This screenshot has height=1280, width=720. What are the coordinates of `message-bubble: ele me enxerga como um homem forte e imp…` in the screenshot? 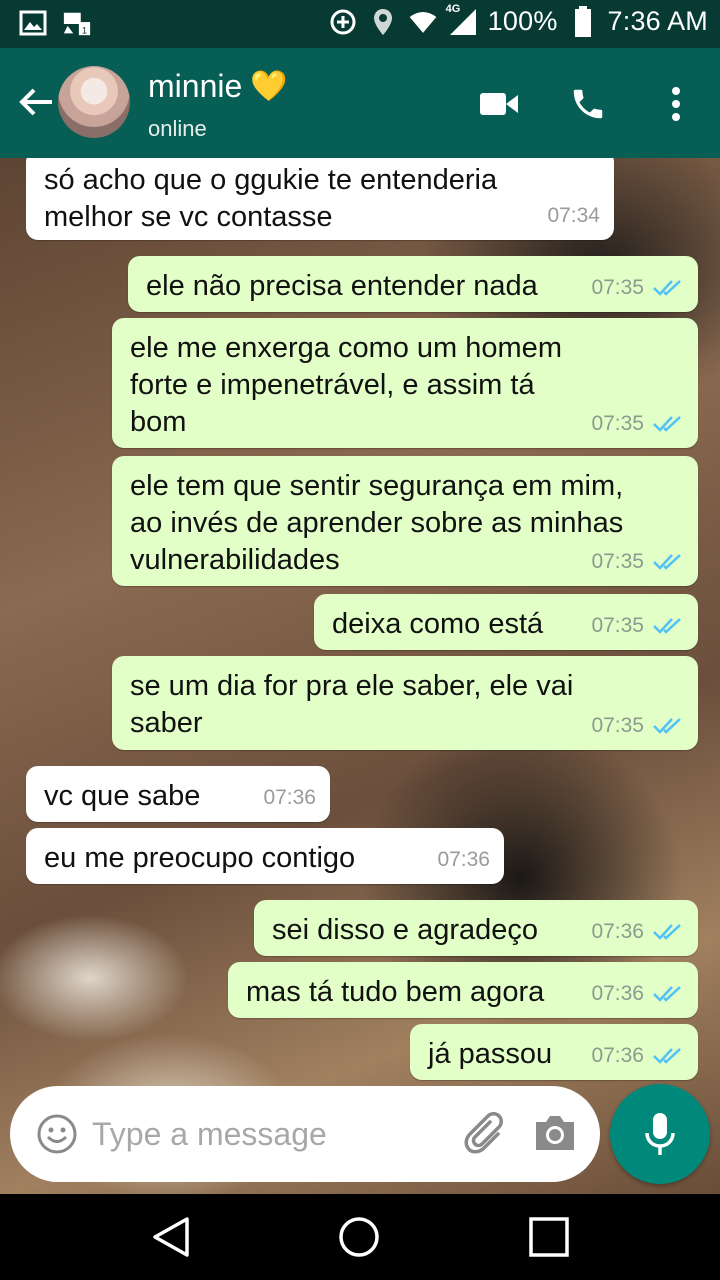 It's located at (405, 383).